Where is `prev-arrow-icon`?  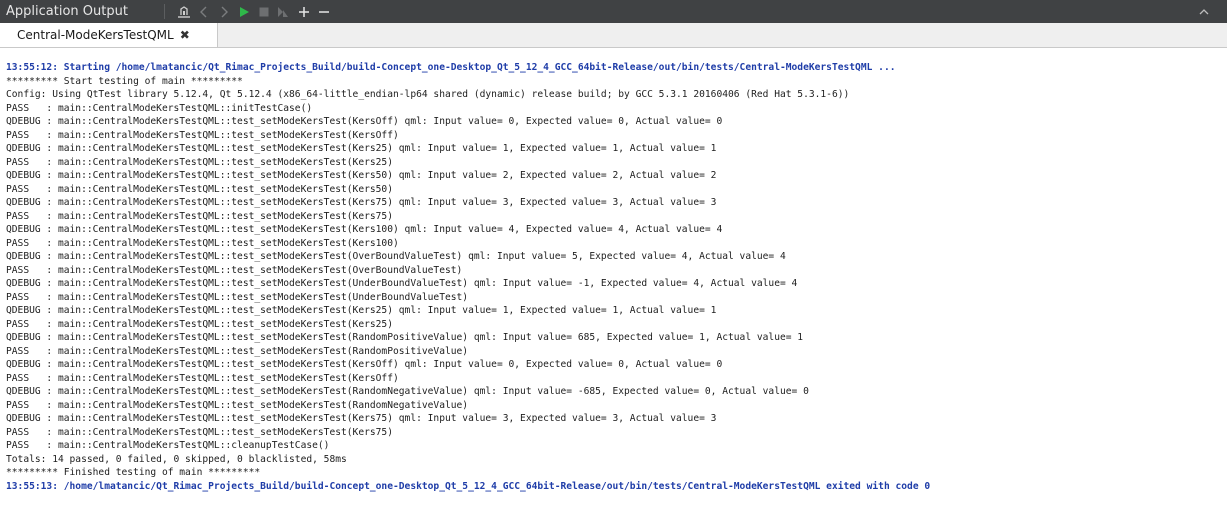 prev-arrow-icon is located at coordinates (204, 11).